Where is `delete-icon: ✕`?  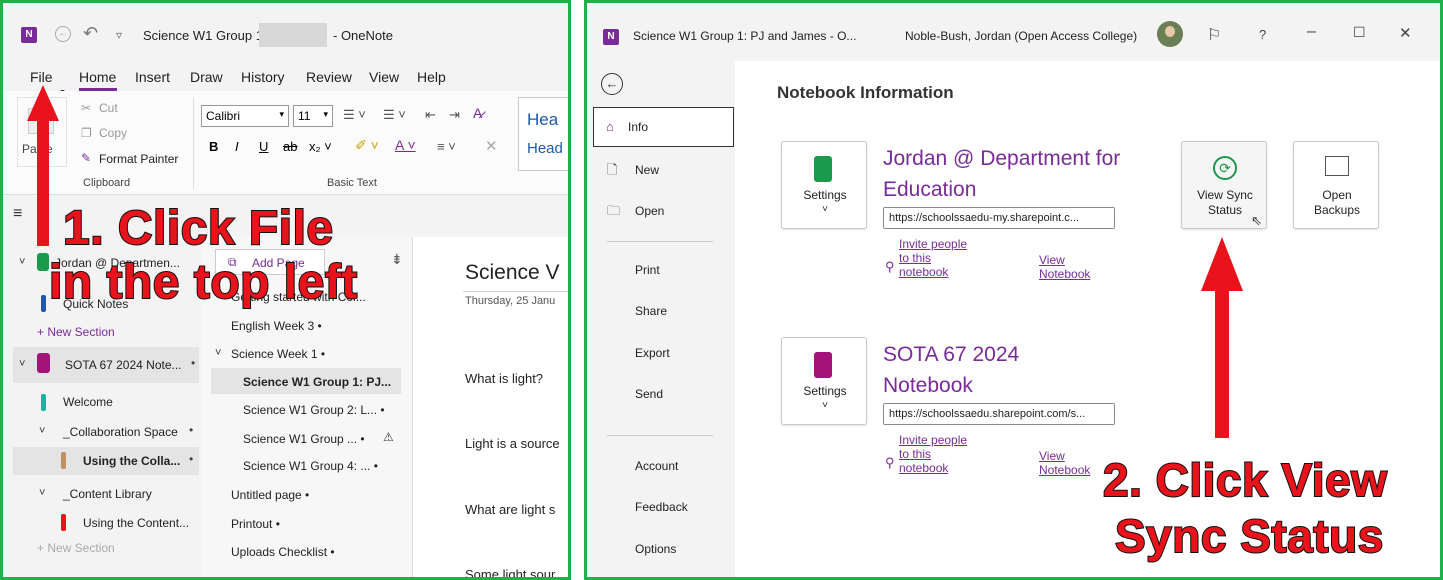 delete-icon: ✕ is located at coordinates (491, 146).